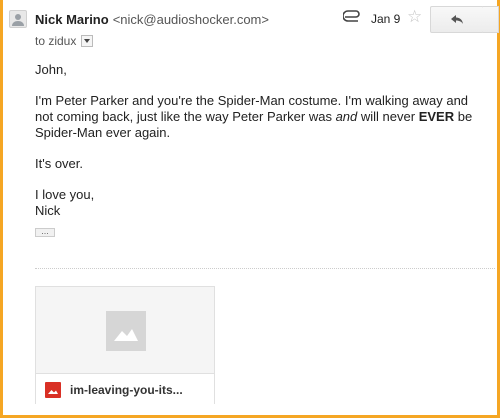  What do you see at coordinates (414, 16) in the screenshot?
I see `star-icon: ☆` at bounding box center [414, 16].